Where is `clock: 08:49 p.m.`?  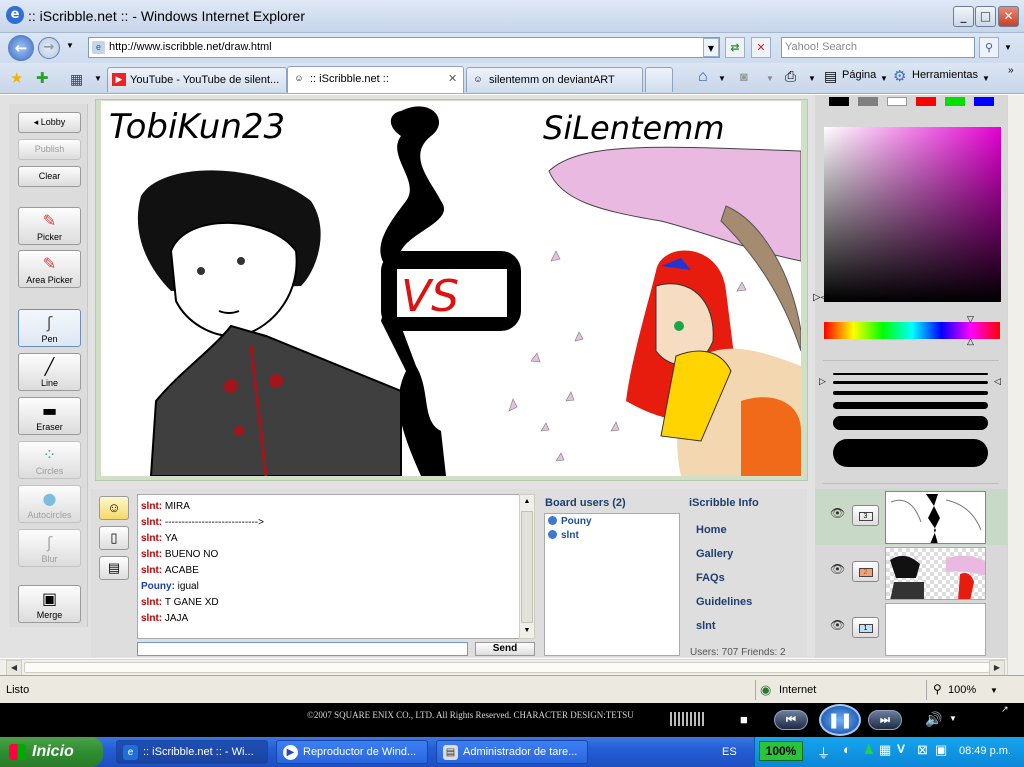
clock: 08:49 p.m. is located at coordinates (985, 751).